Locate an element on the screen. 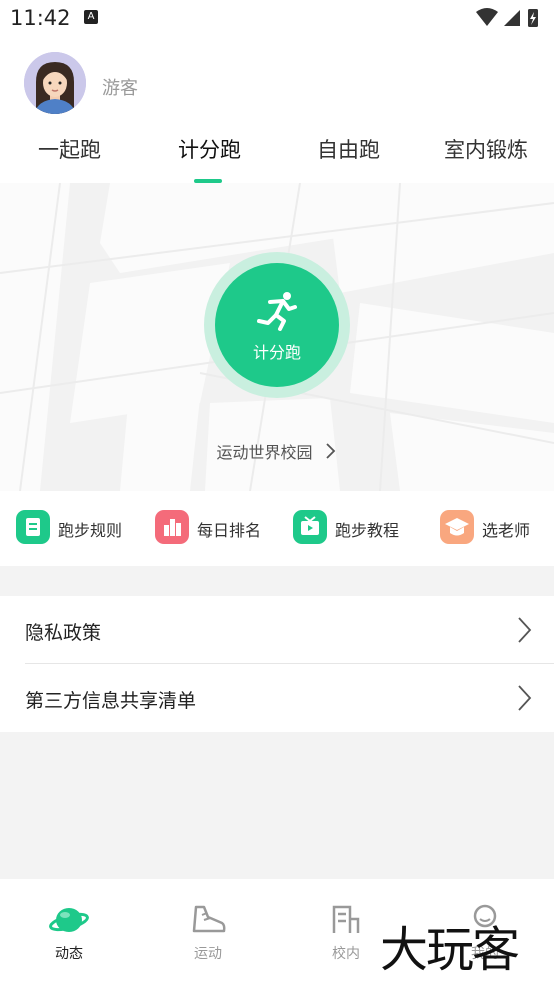  username-label: 游客 is located at coordinates (120, 87).